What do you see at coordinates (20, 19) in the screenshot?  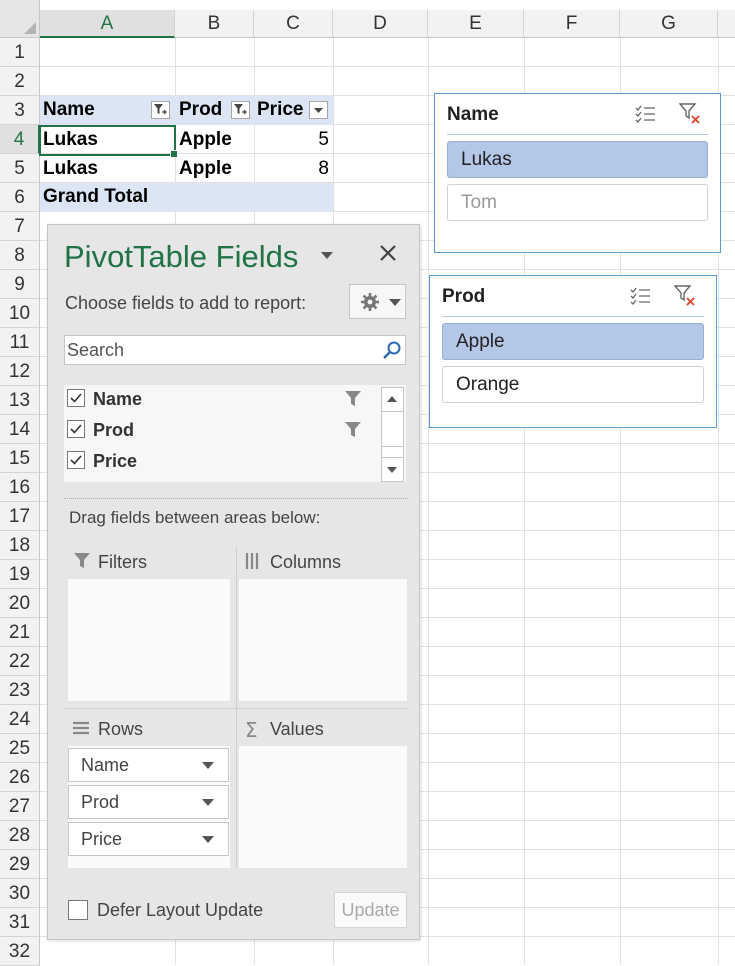 I see `select-all-corner` at bounding box center [20, 19].